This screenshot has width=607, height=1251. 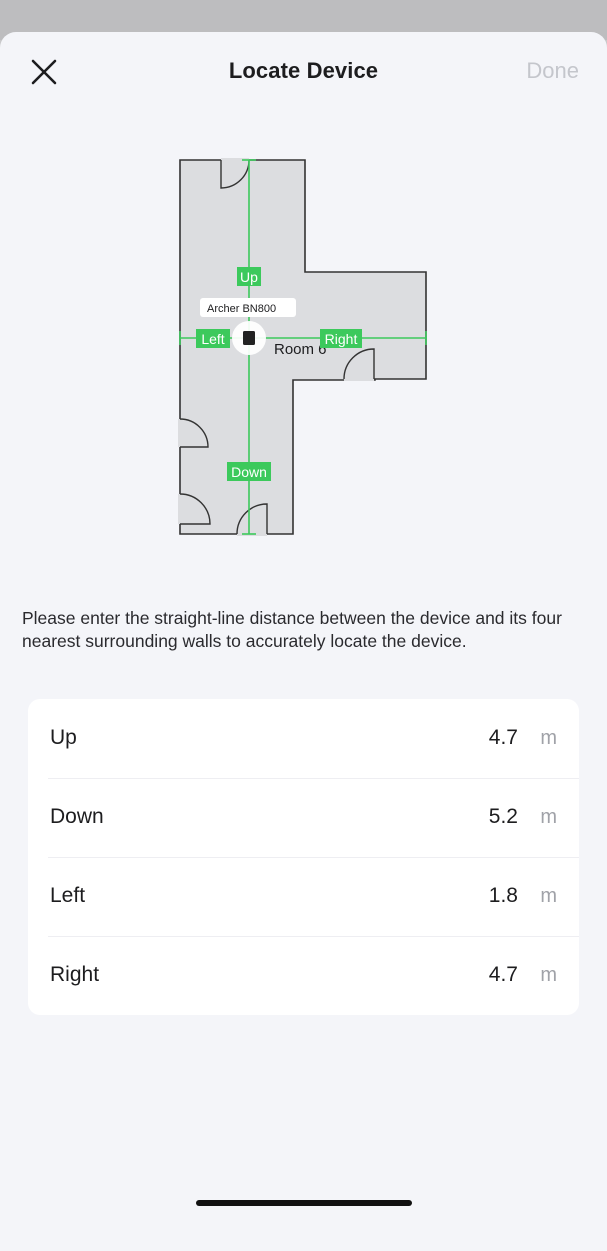 I want to click on distance-row-right: Right 4.7 m, so click(x=303, y=975).